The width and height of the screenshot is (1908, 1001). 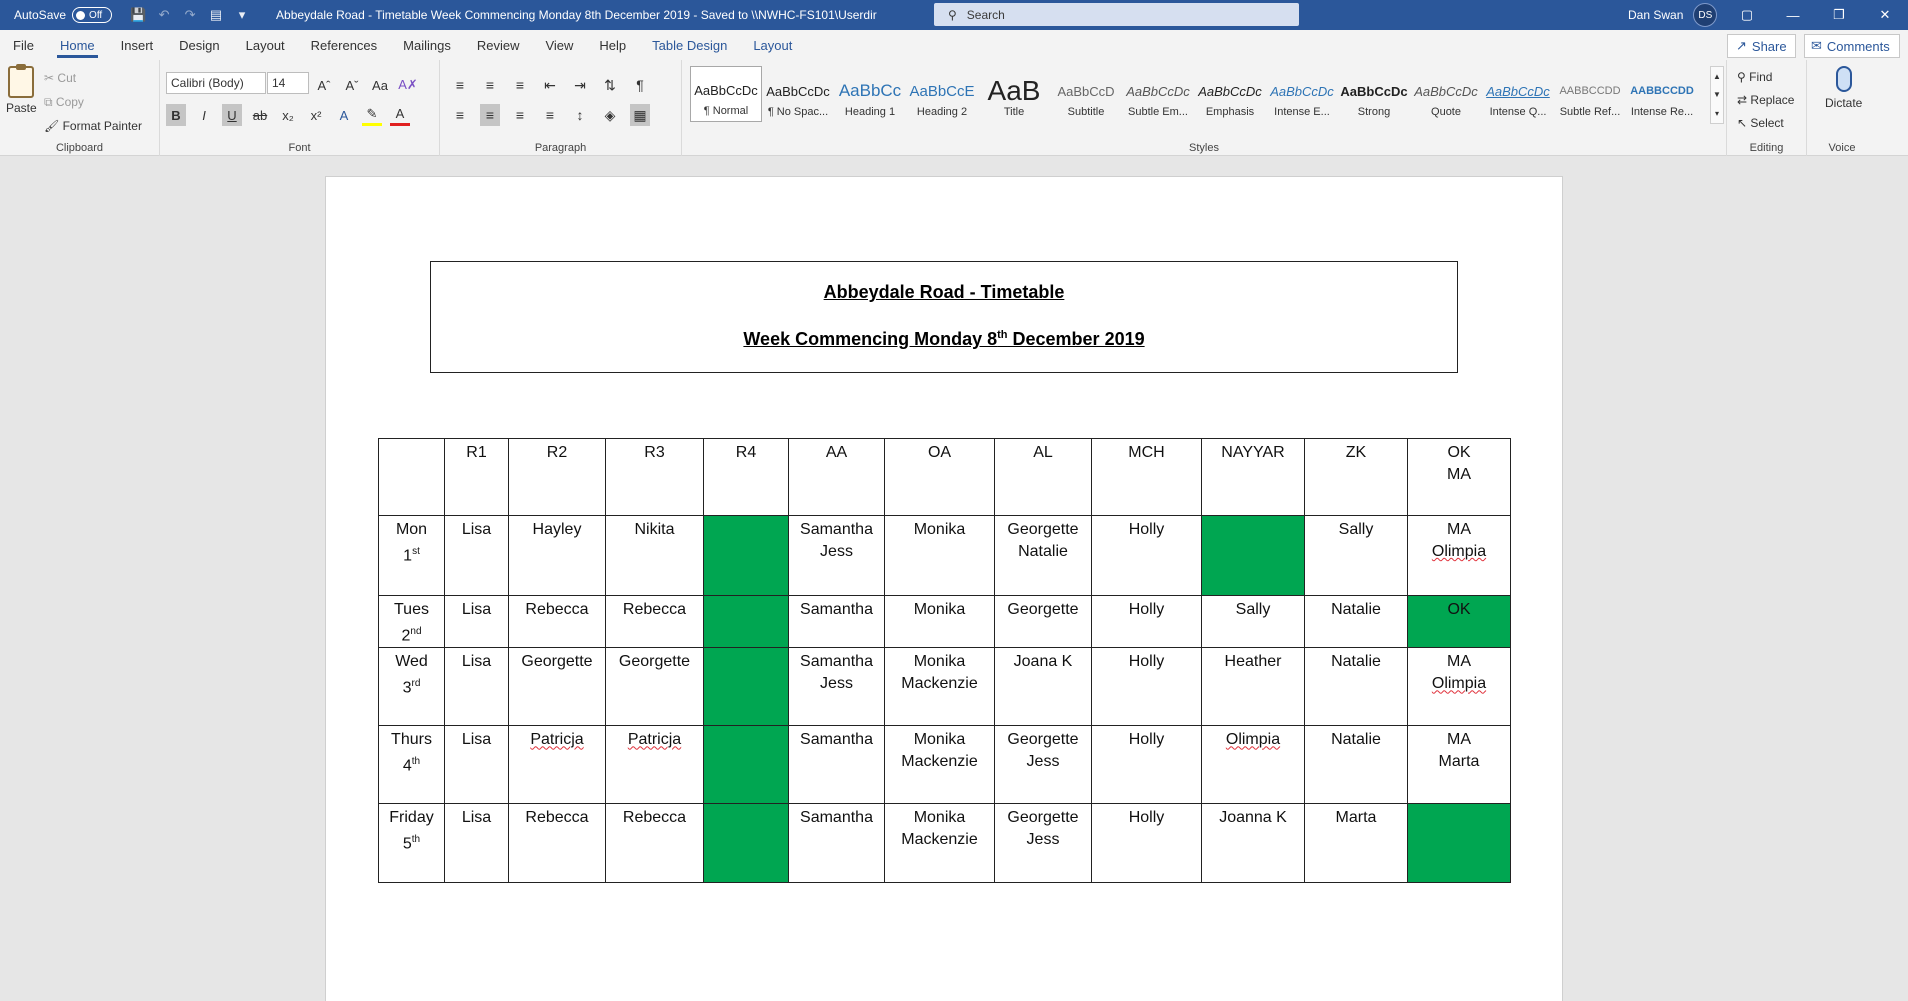 I want to click on tab-mailings: Mailings, so click(x=427, y=45).